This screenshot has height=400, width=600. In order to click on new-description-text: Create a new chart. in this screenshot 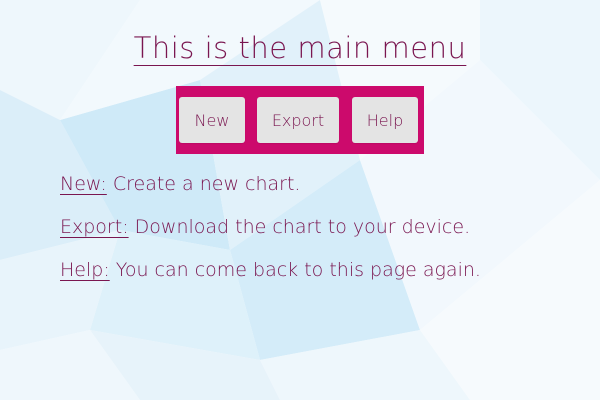, I will do `click(203, 184)`.